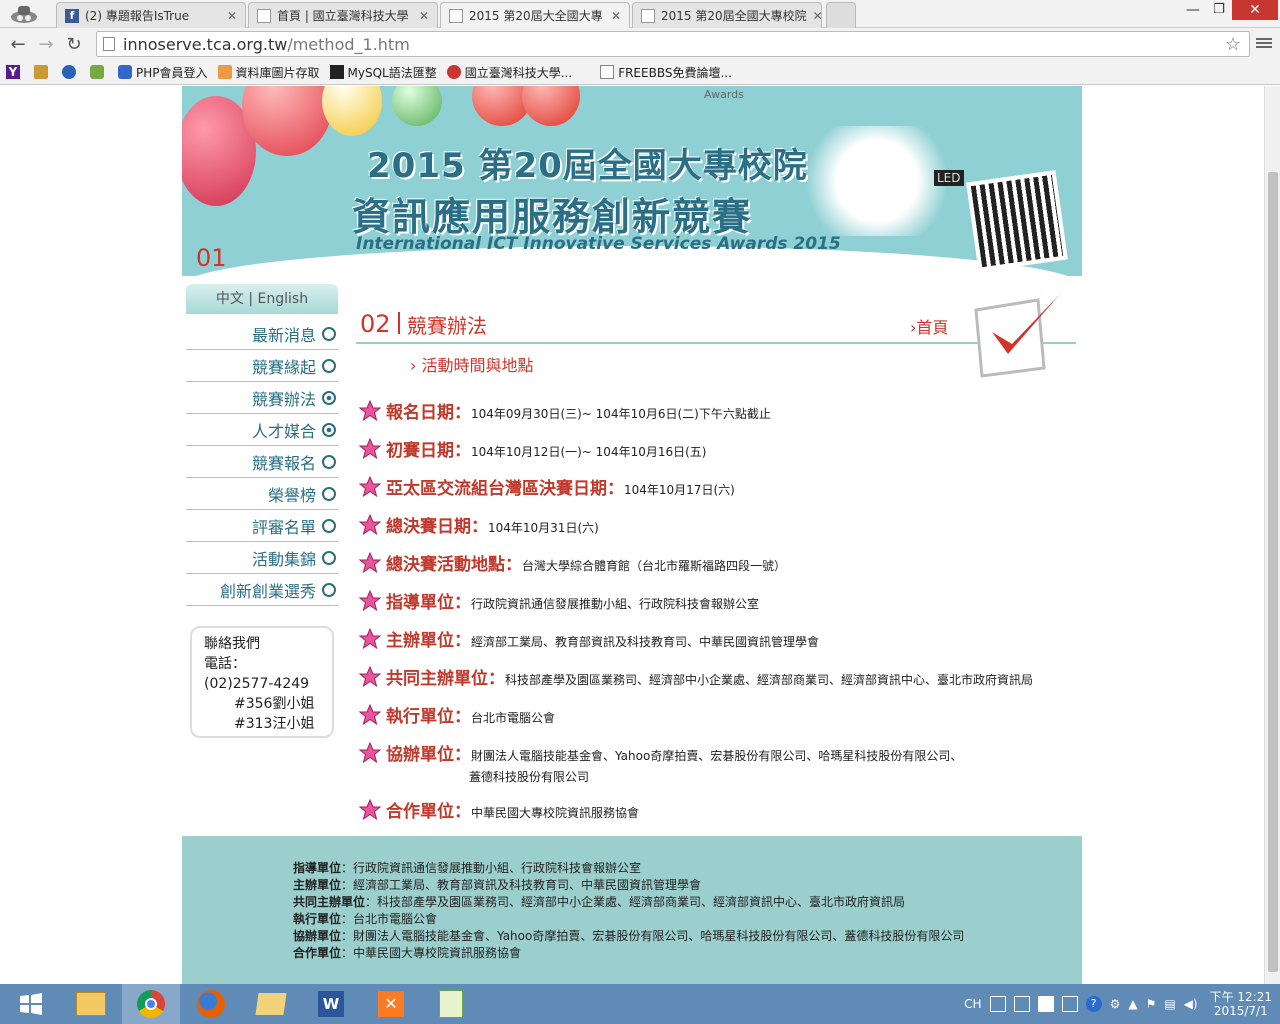  Describe the element at coordinates (1191, 1004) in the screenshot. I see `volume-icon: ◀)` at that location.